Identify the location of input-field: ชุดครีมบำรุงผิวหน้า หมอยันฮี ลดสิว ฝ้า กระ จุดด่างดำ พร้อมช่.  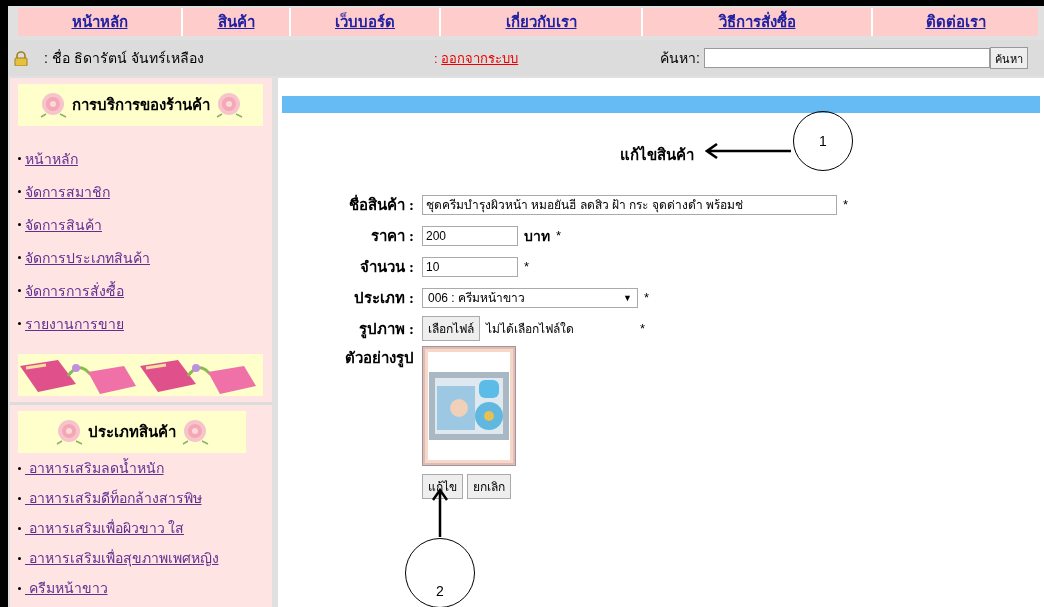
(629, 204).